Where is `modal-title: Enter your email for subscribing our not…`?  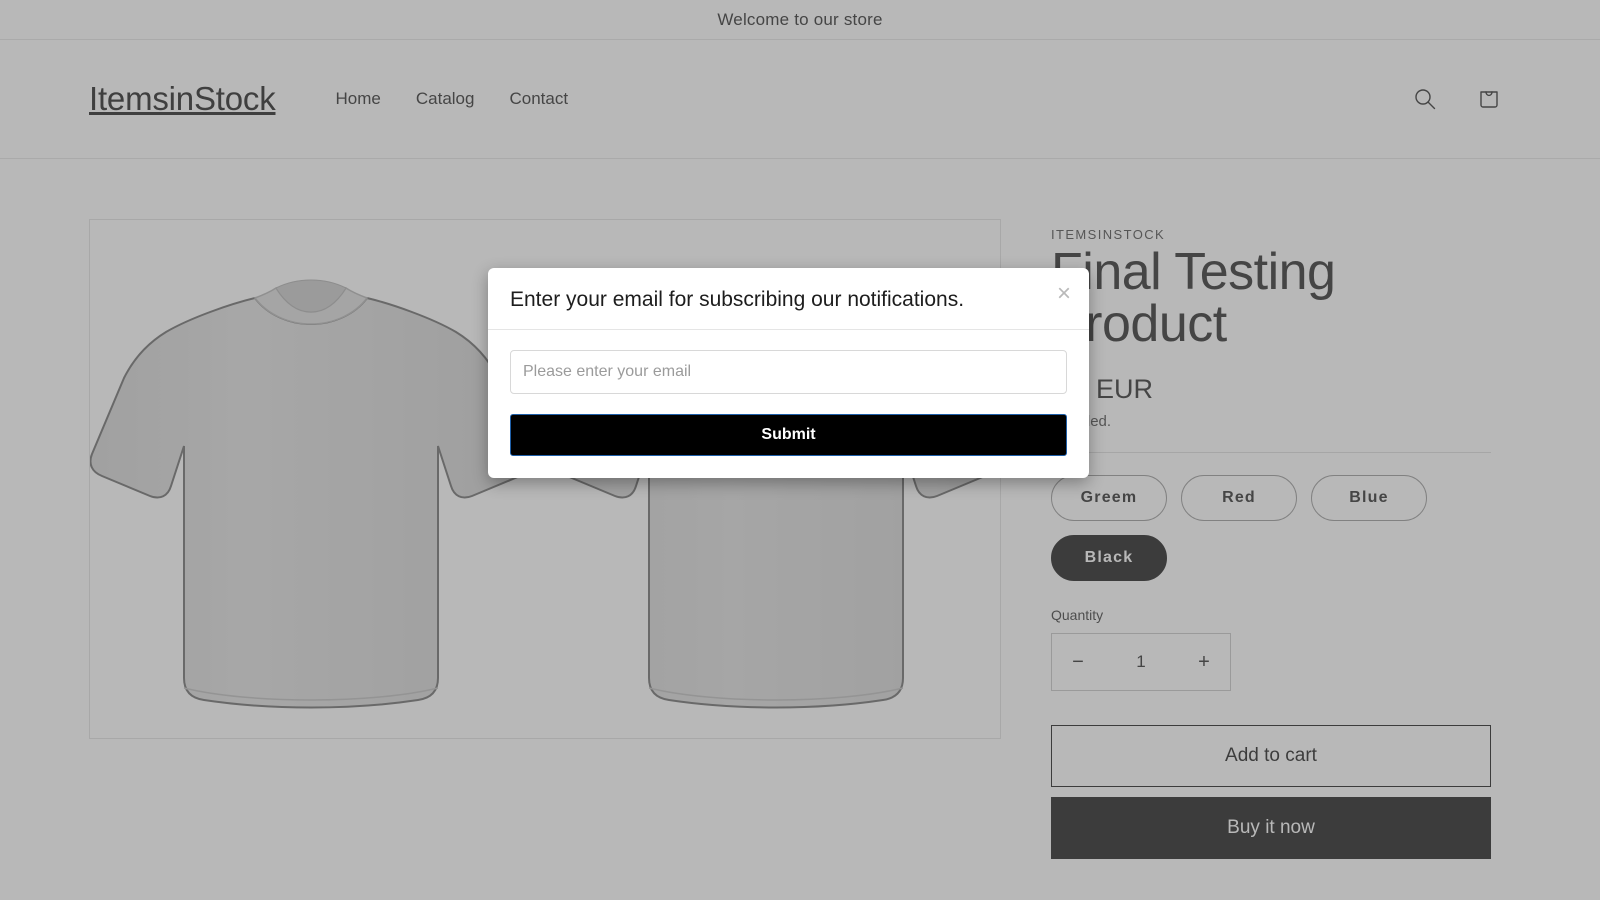
modal-title: Enter your email for subscribing our not… is located at coordinates (737, 299).